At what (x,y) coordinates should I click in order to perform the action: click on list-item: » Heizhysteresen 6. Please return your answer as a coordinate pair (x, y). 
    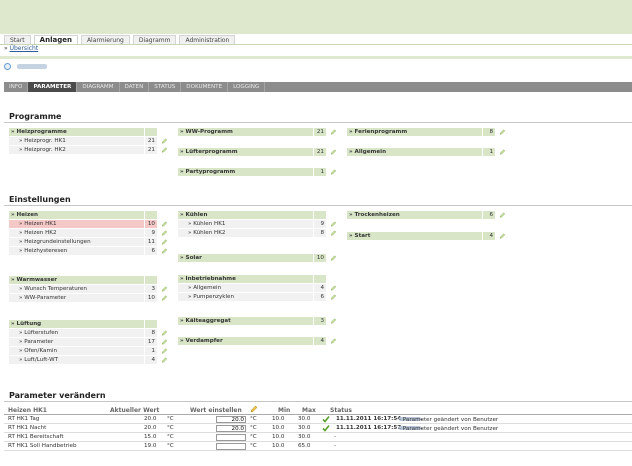
    Looking at the image, I should click on (90, 251).